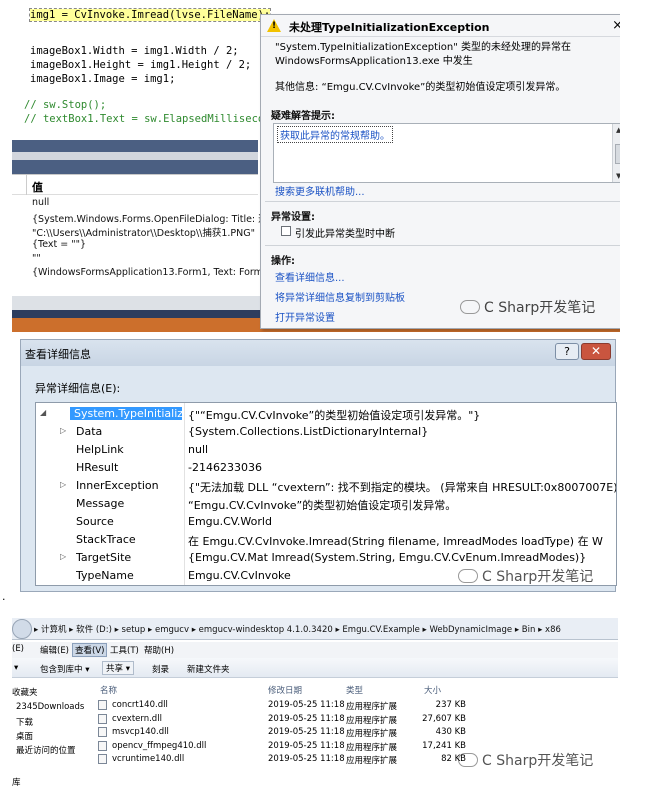 This screenshot has height=786, width=656. I want to click on close-button: ✕, so click(596, 351).